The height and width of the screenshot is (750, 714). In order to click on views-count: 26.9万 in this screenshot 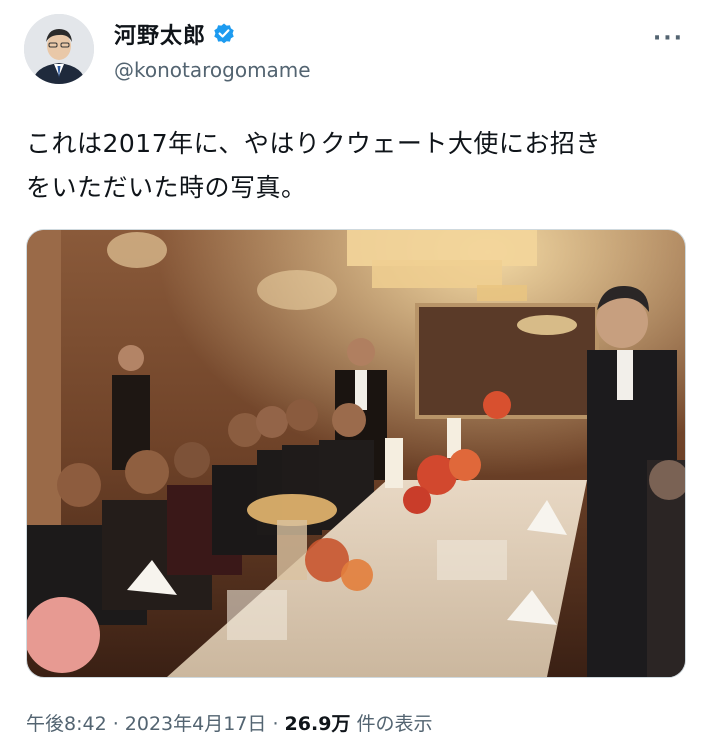, I will do `click(317, 724)`.